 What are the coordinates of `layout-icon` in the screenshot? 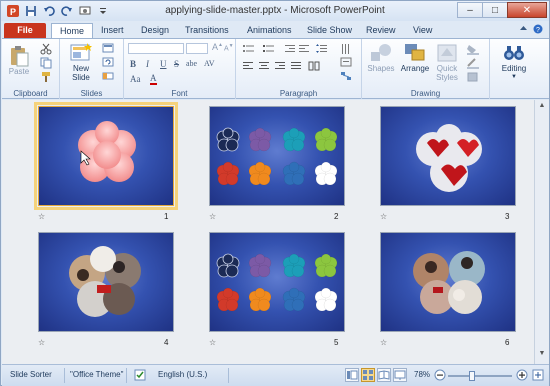 It's located at (109, 49).